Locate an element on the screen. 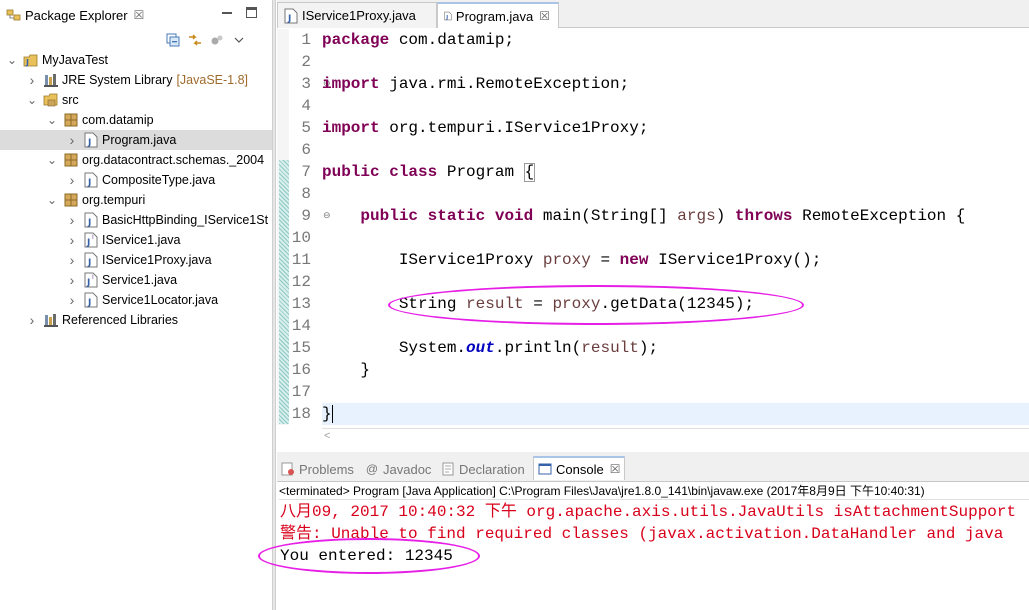 The image size is (1029, 610). keyword: throws is located at coordinates (763, 216).